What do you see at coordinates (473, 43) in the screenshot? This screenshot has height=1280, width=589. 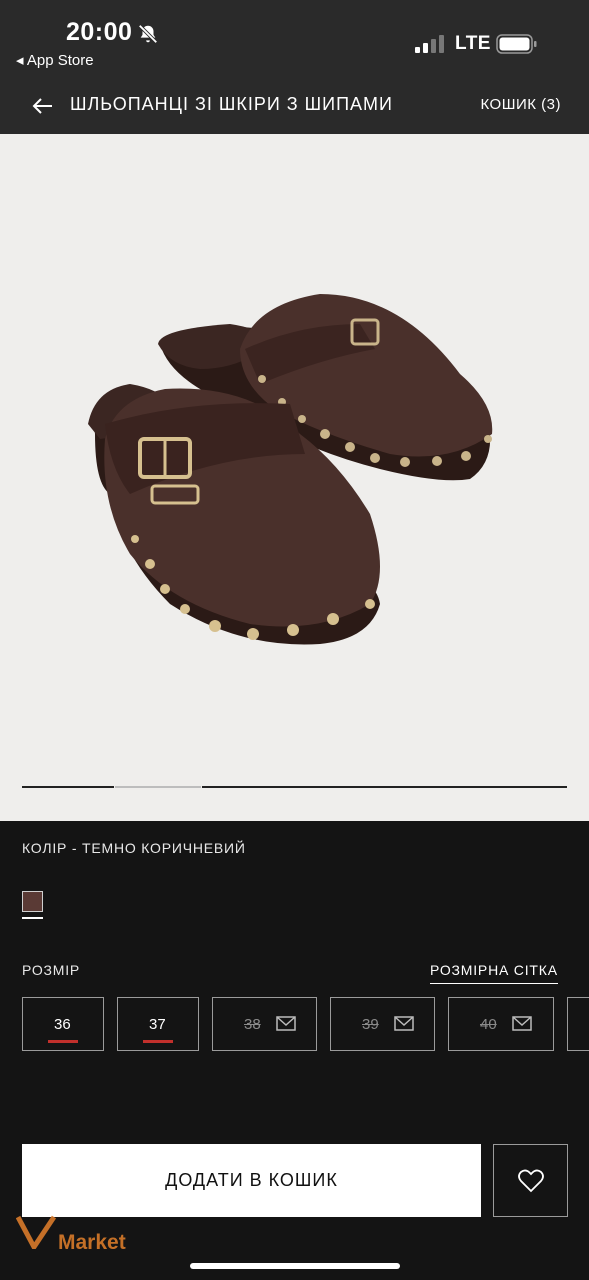 I see `network-type: LTE` at bounding box center [473, 43].